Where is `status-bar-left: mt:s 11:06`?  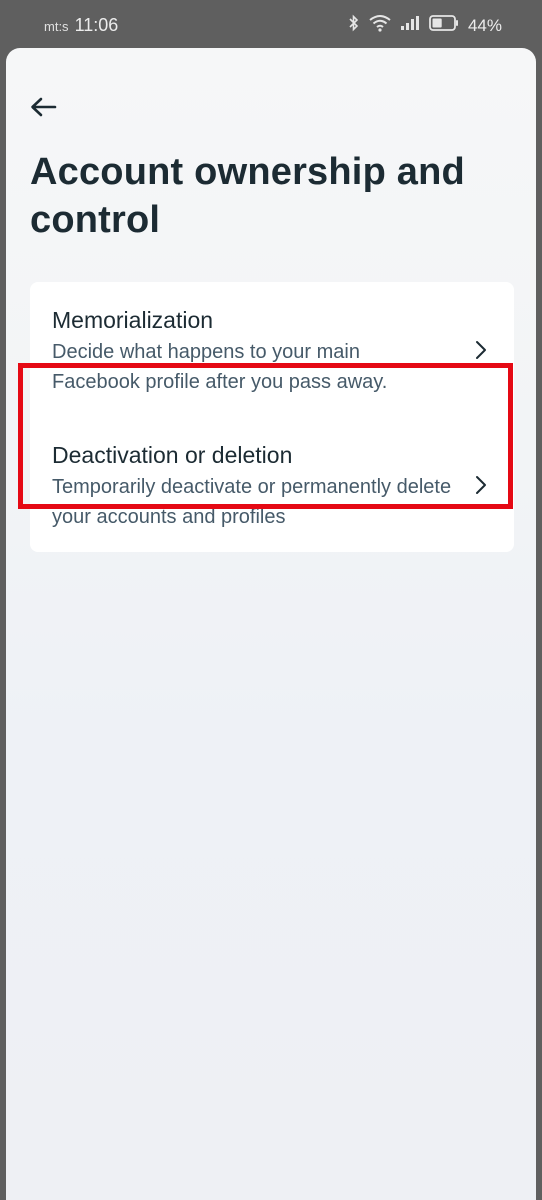 status-bar-left: mt:s 11:06 is located at coordinates (81, 25).